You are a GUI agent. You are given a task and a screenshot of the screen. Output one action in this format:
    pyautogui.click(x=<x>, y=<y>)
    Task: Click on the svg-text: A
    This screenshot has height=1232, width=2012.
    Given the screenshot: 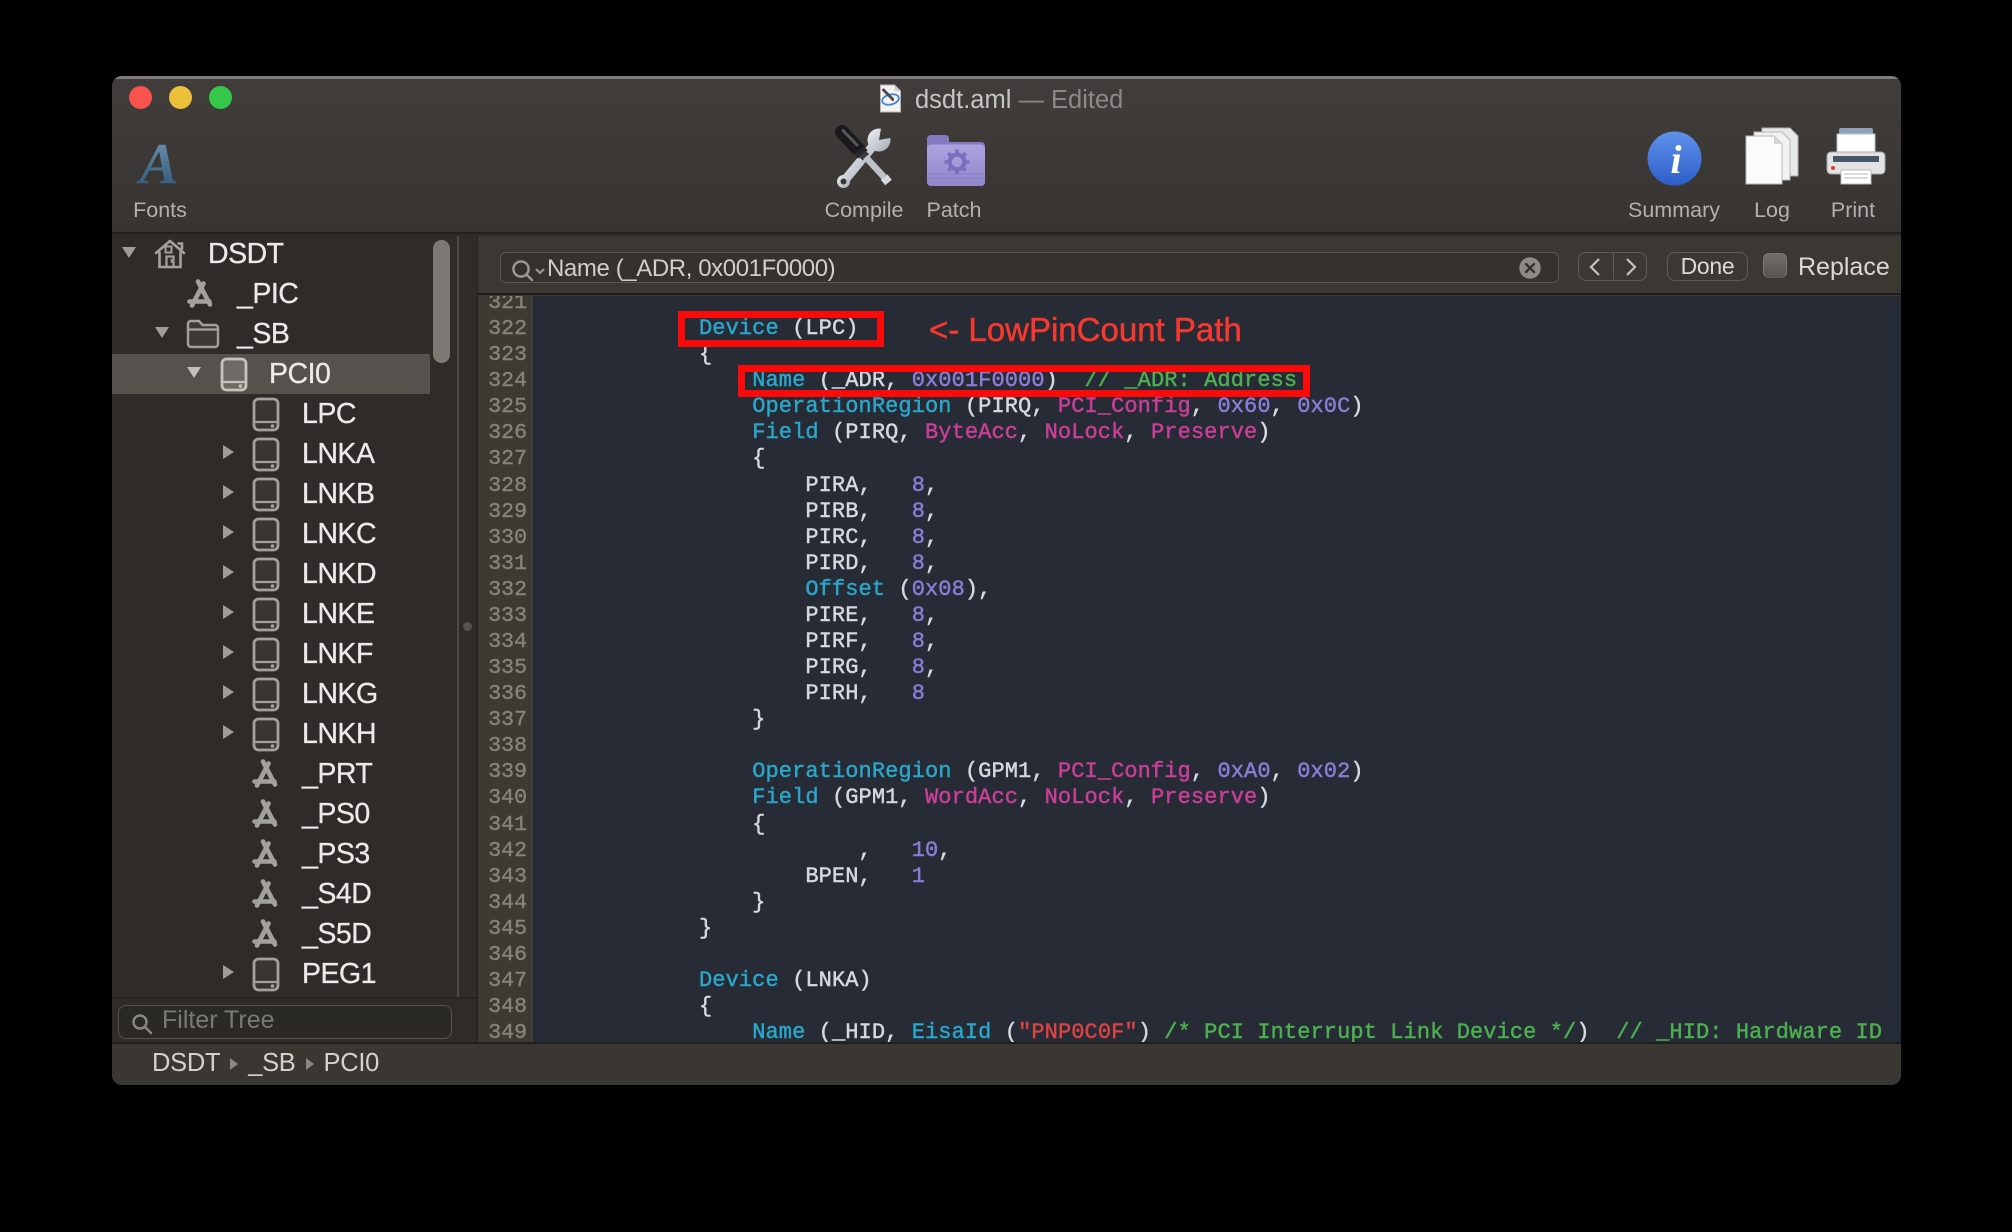 What is the action you would take?
    pyautogui.click(x=158, y=164)
    